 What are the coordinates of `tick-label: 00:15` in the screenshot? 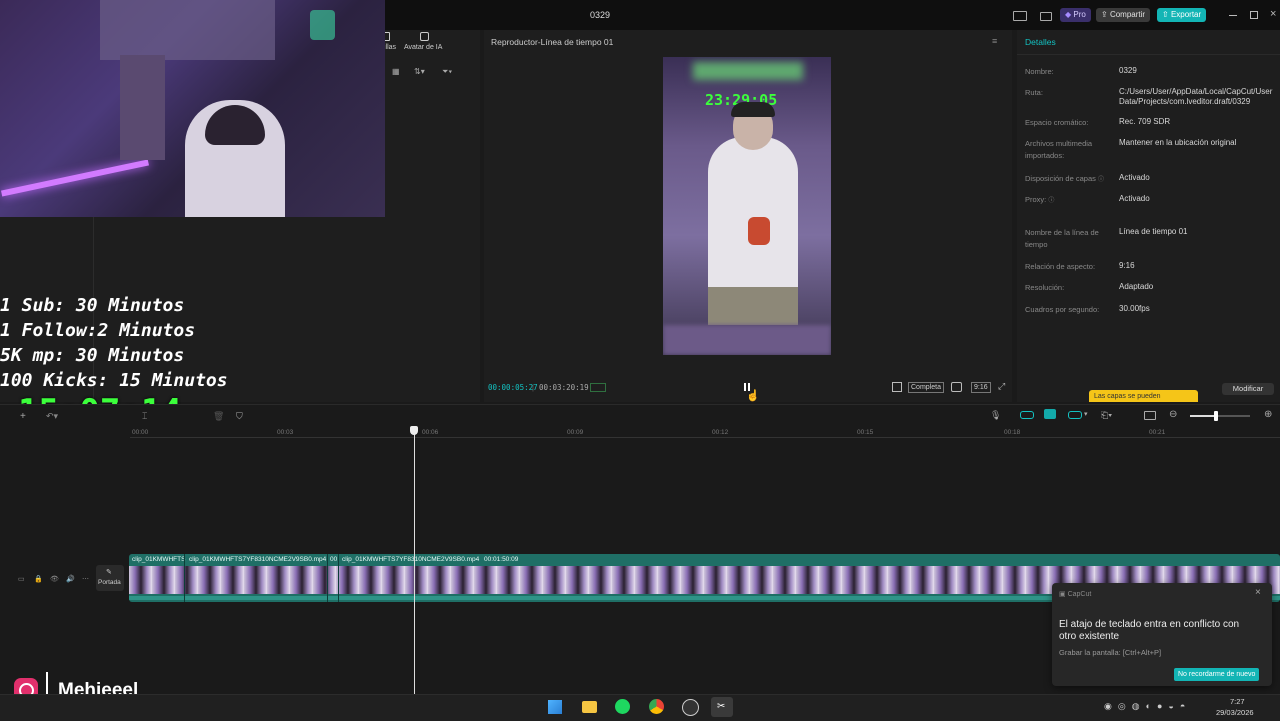 It's located at (865, 432).